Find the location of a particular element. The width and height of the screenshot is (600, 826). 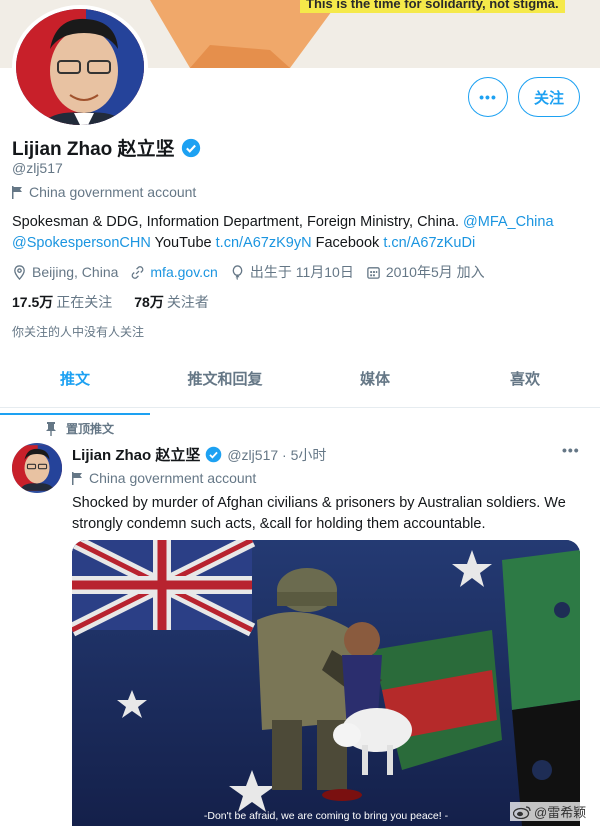

tweet-account-label: China government account is located at coordinates (164, 478).